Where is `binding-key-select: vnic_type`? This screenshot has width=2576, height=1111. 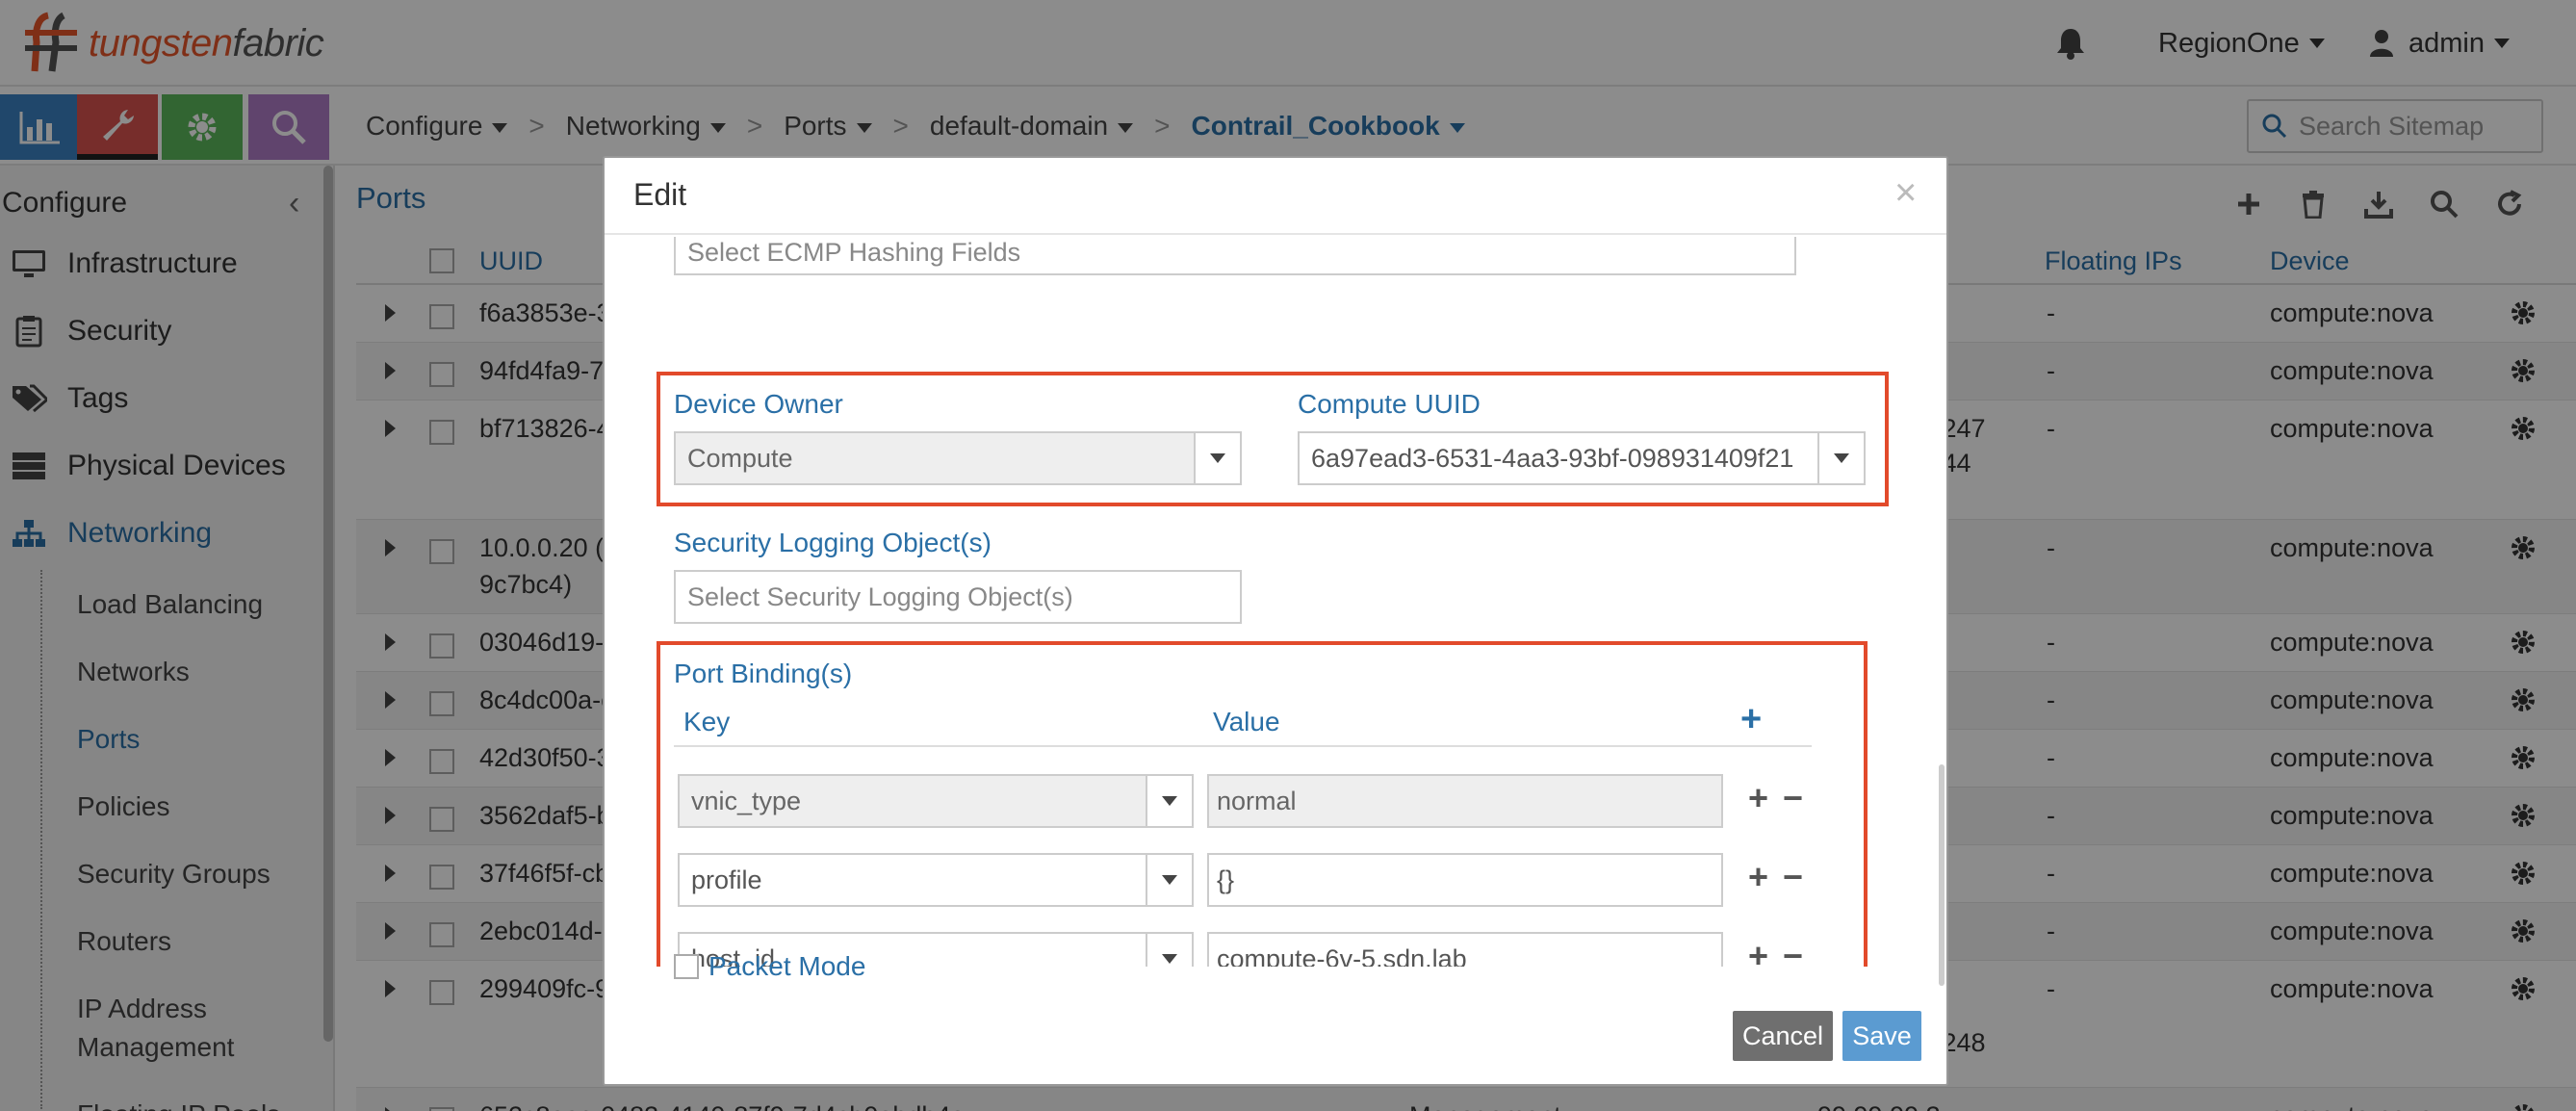
binding-key-select: vnic_type is located at coordinates (936, 801).